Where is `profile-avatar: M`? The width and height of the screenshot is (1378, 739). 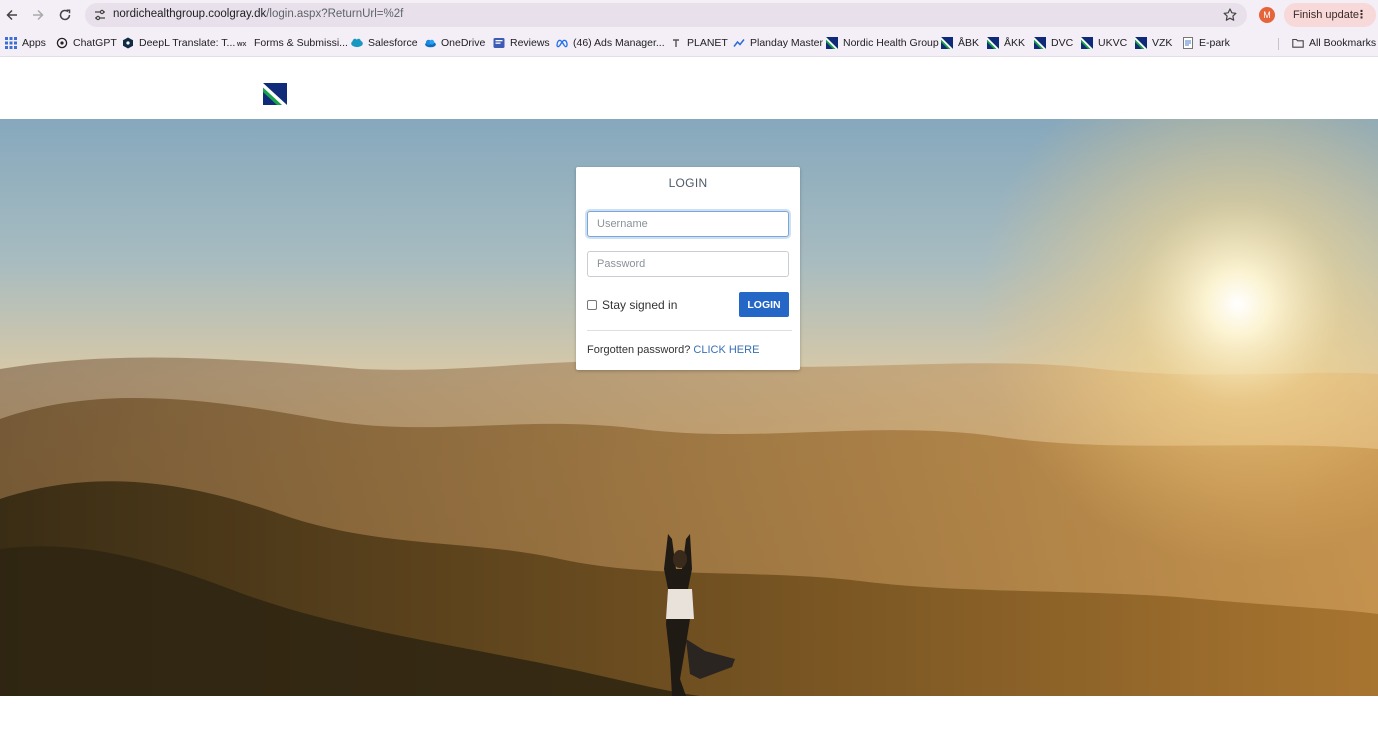
profile-avatar: M is located at coordinates (1267, 15).